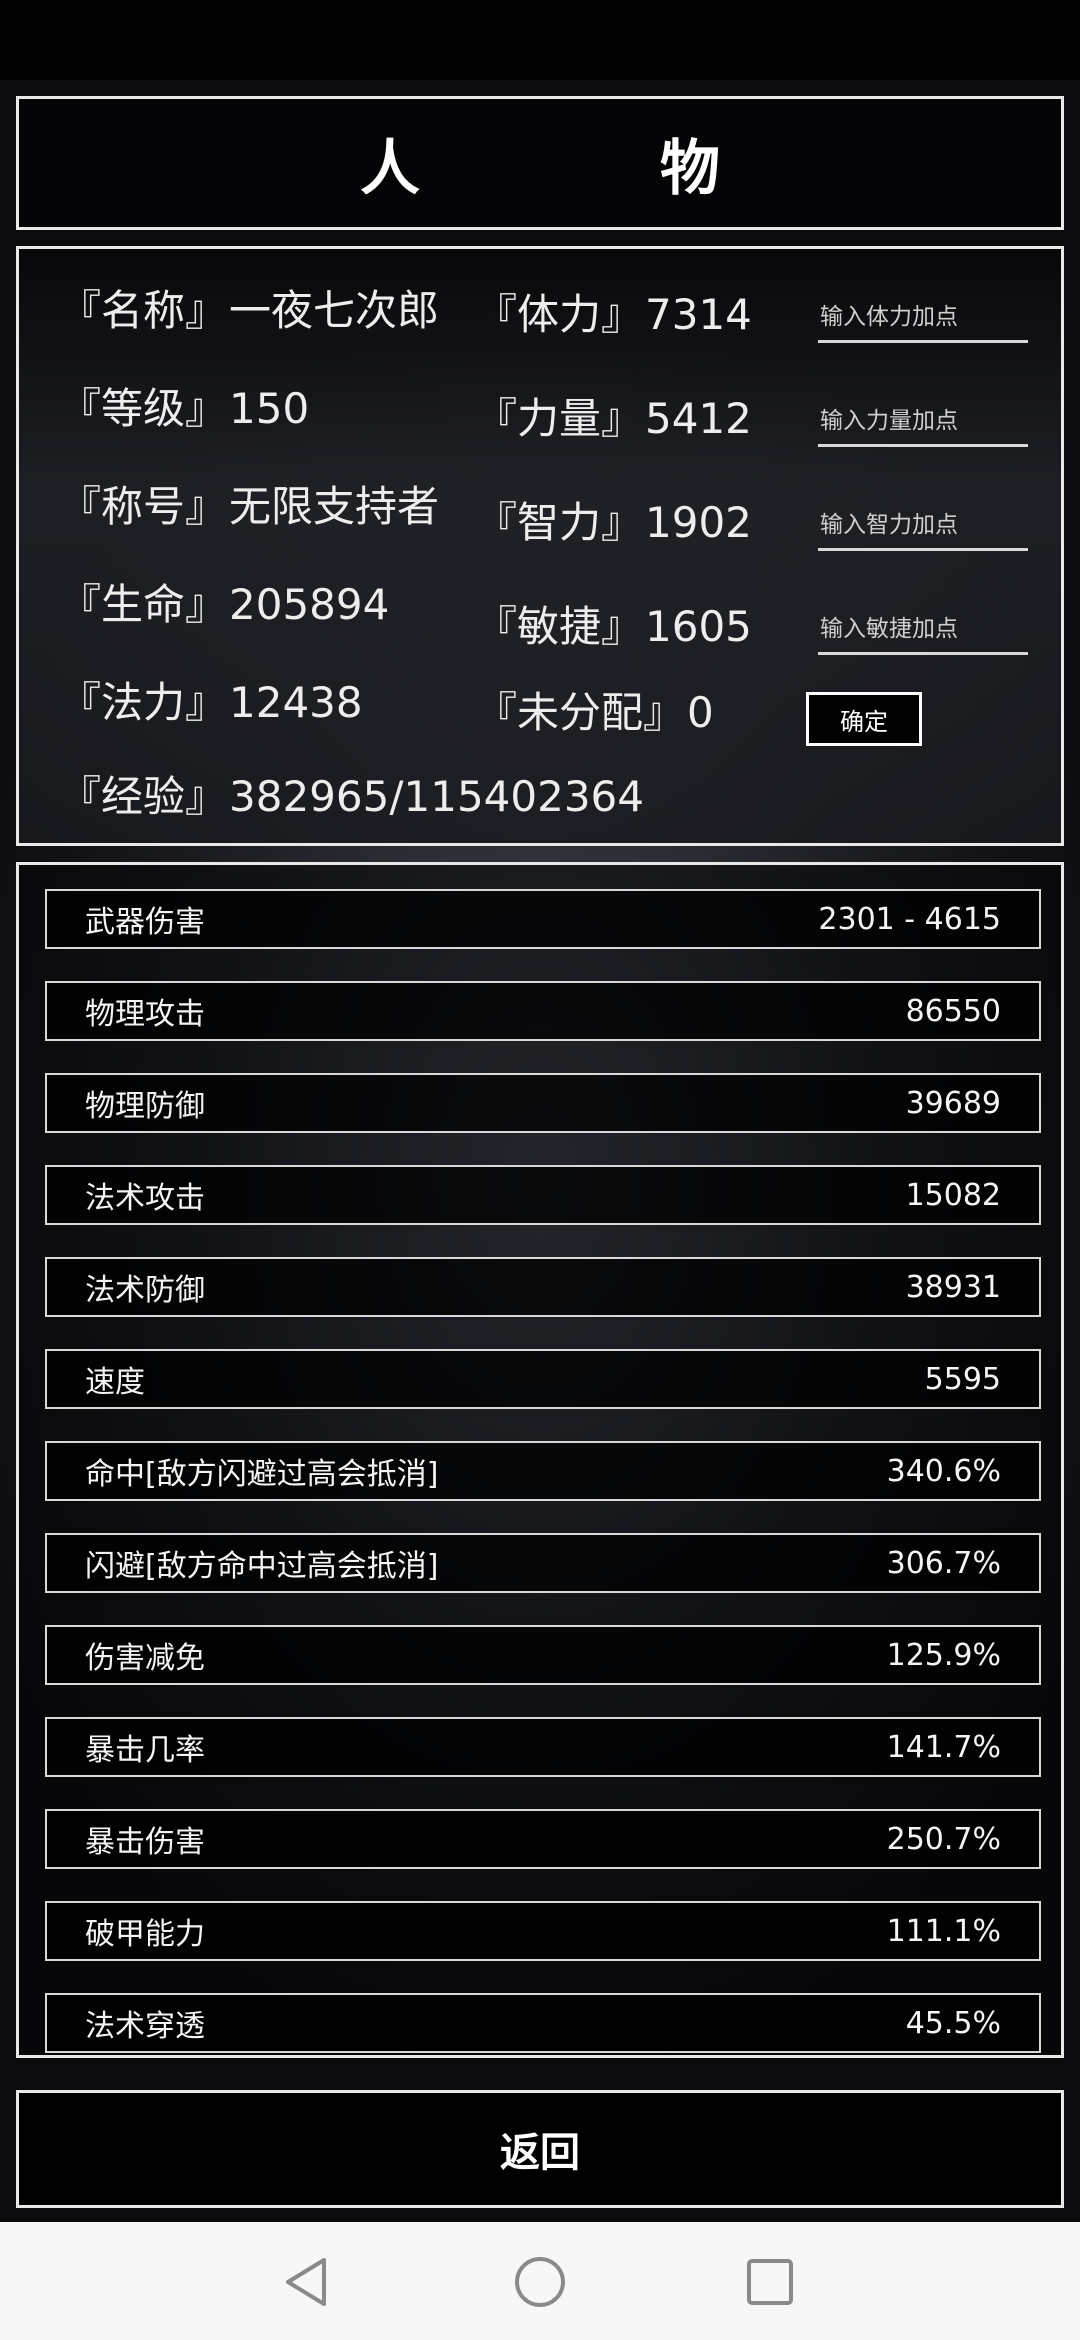 The width and height of the screenshot is (1080, 2340). Describe the element at coordinates (145, 1014) in the screenshot. I see `stat-label: 物理攻击` at that location.